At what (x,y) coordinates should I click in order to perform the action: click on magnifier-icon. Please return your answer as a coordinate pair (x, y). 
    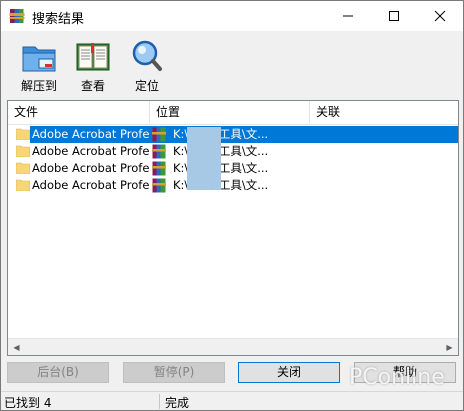
    Looking at the image, I should click on (147, 55).